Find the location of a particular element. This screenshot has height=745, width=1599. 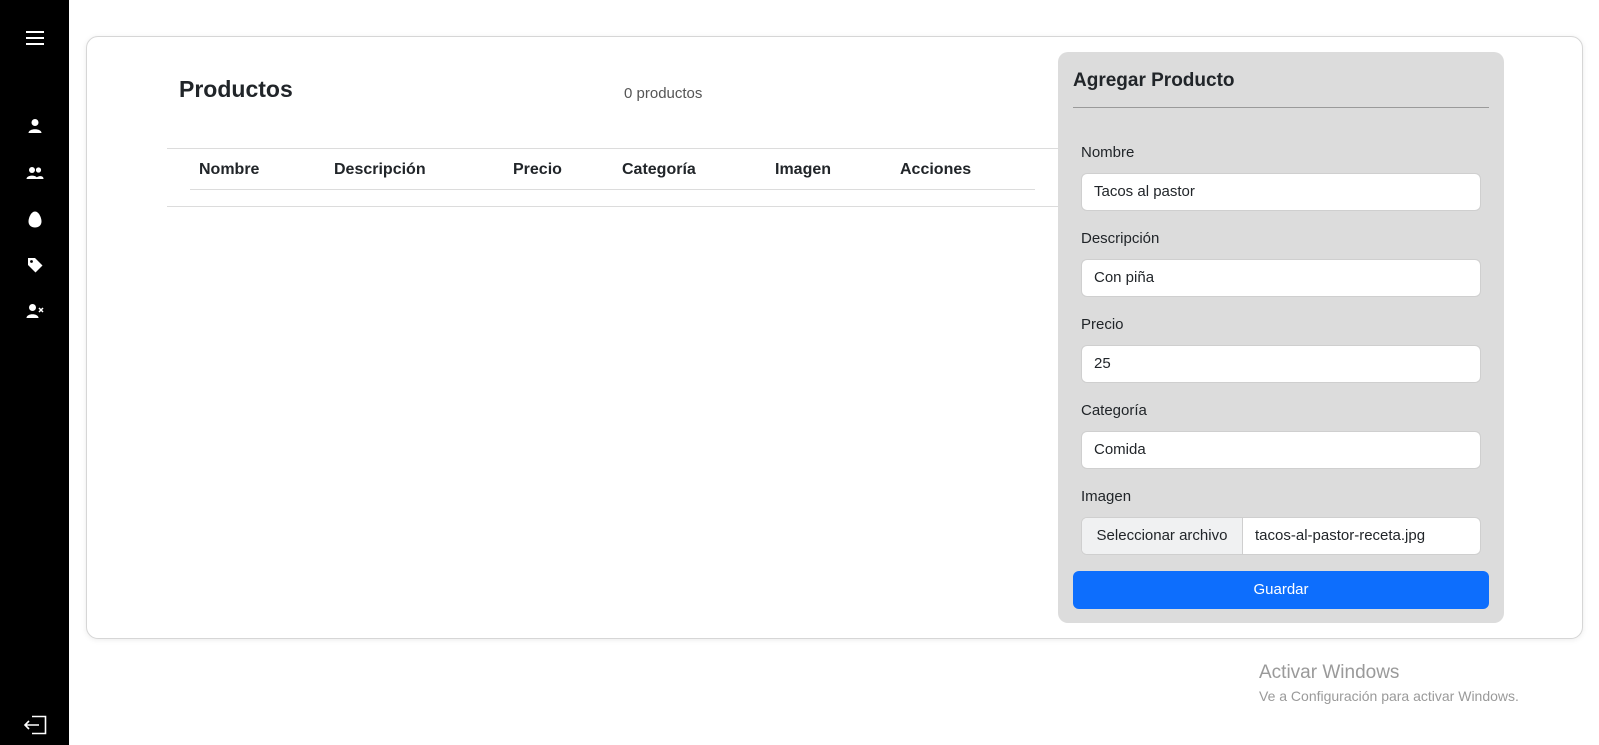

column-header-precio: Precio is located at coordinates (537, 170).